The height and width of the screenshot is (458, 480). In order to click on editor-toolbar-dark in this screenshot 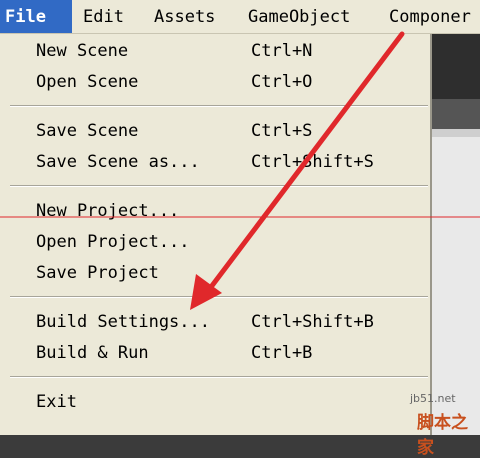, I will do `click(456, 66)`.